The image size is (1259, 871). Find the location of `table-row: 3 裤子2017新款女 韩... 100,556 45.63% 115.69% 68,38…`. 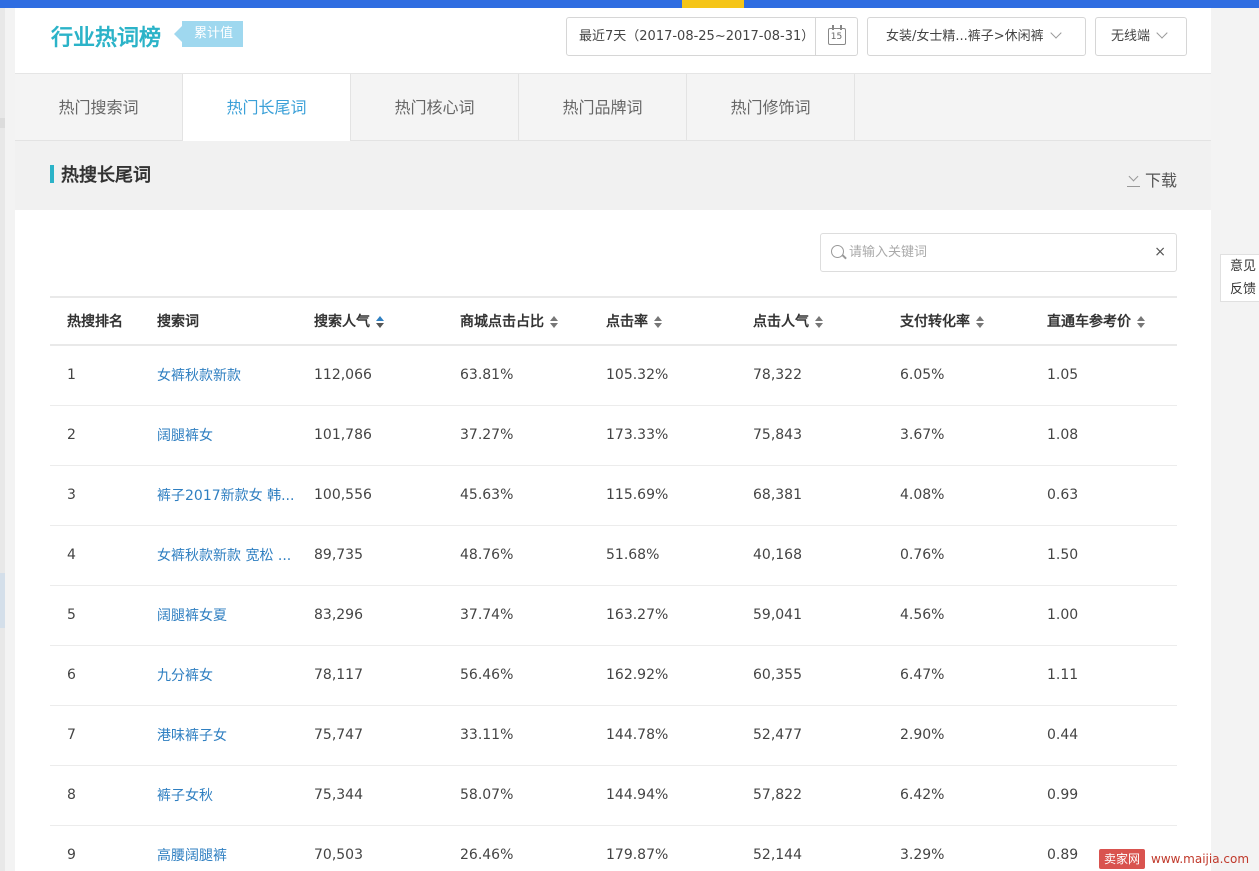

table-row: 3 裤子2017新款女 韩... 100,556 45.63% 115.69% 68,38… is located at coordinates (613, 495).